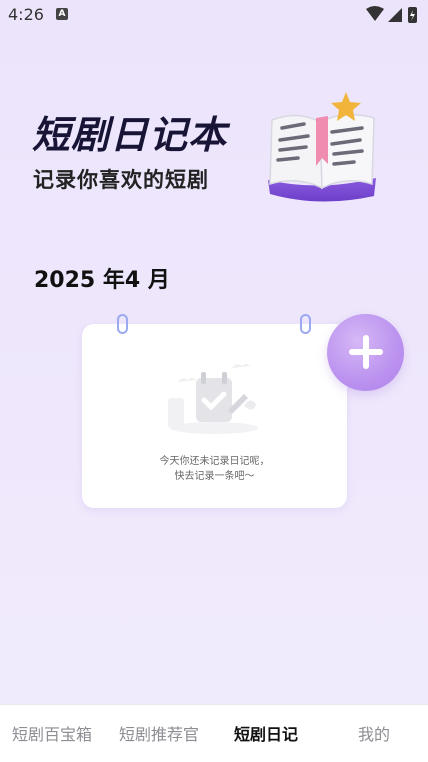  What do you see at coordinates (322, 147) in the screenshot?
I see `book-illustration-icon` at bounding box center [322, 147].